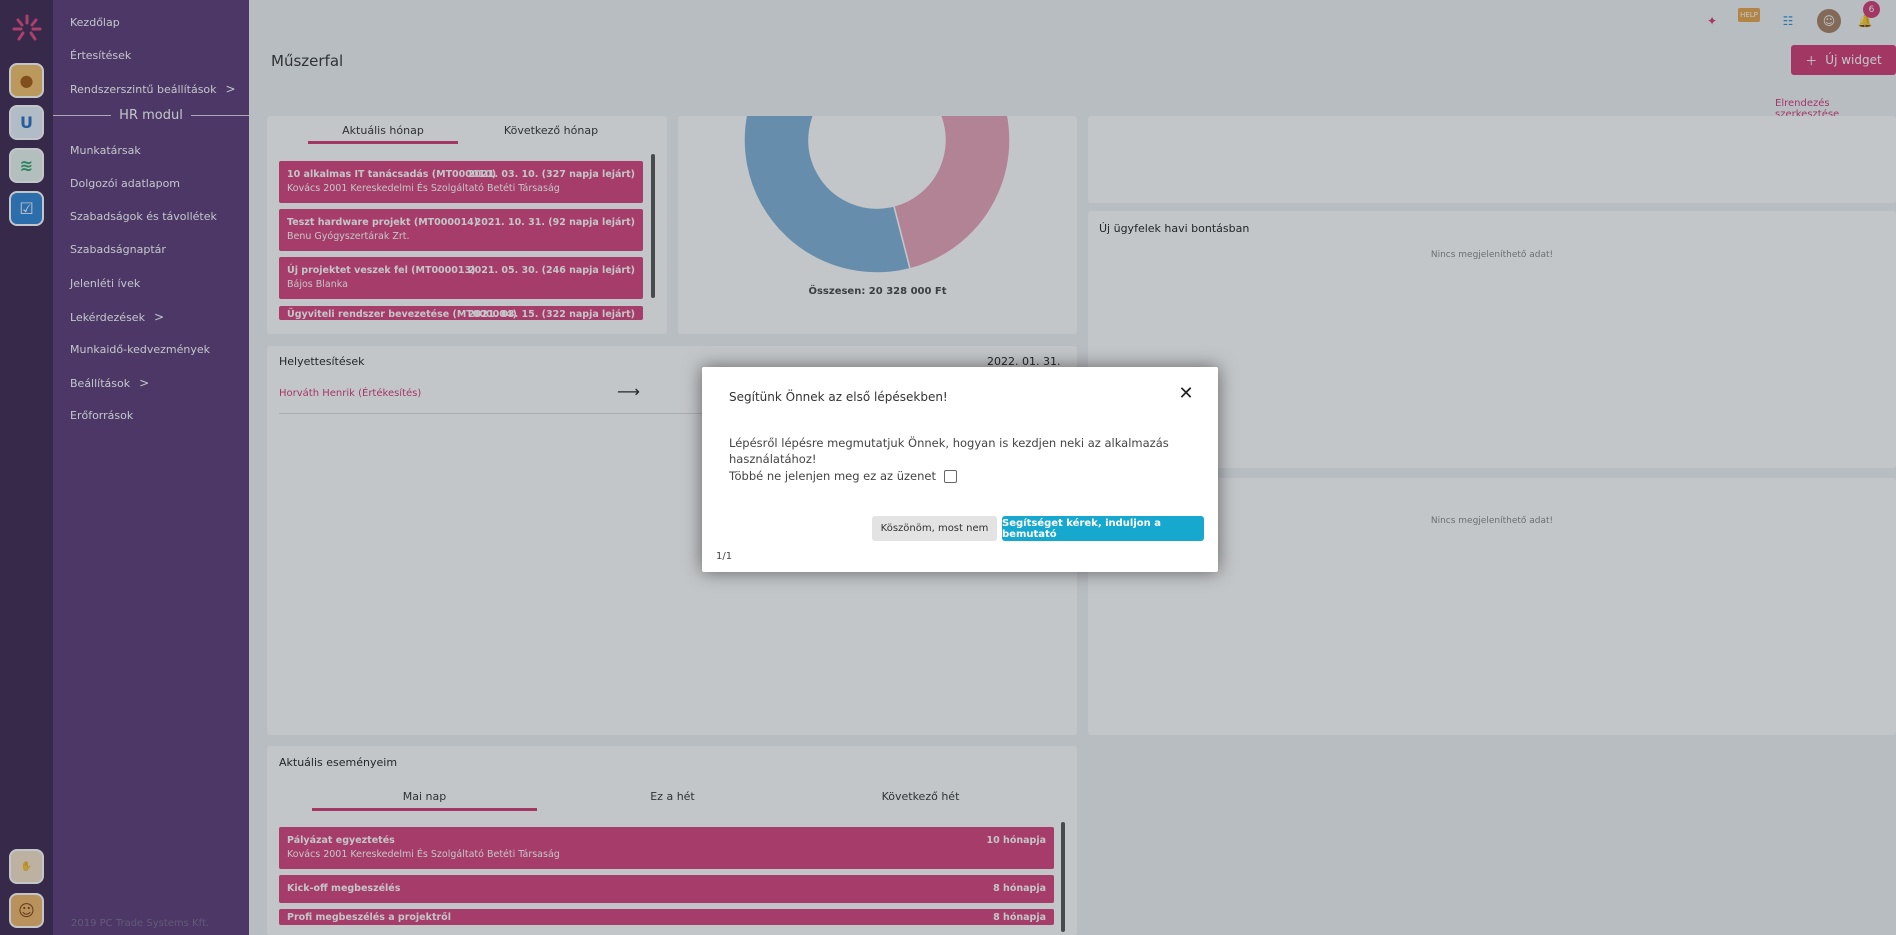 This screenshot has height=935, width=1896. I want to click on dont-show-again-row: Többé ne jelenjen meg ez az üzenet, so click(843, 476).